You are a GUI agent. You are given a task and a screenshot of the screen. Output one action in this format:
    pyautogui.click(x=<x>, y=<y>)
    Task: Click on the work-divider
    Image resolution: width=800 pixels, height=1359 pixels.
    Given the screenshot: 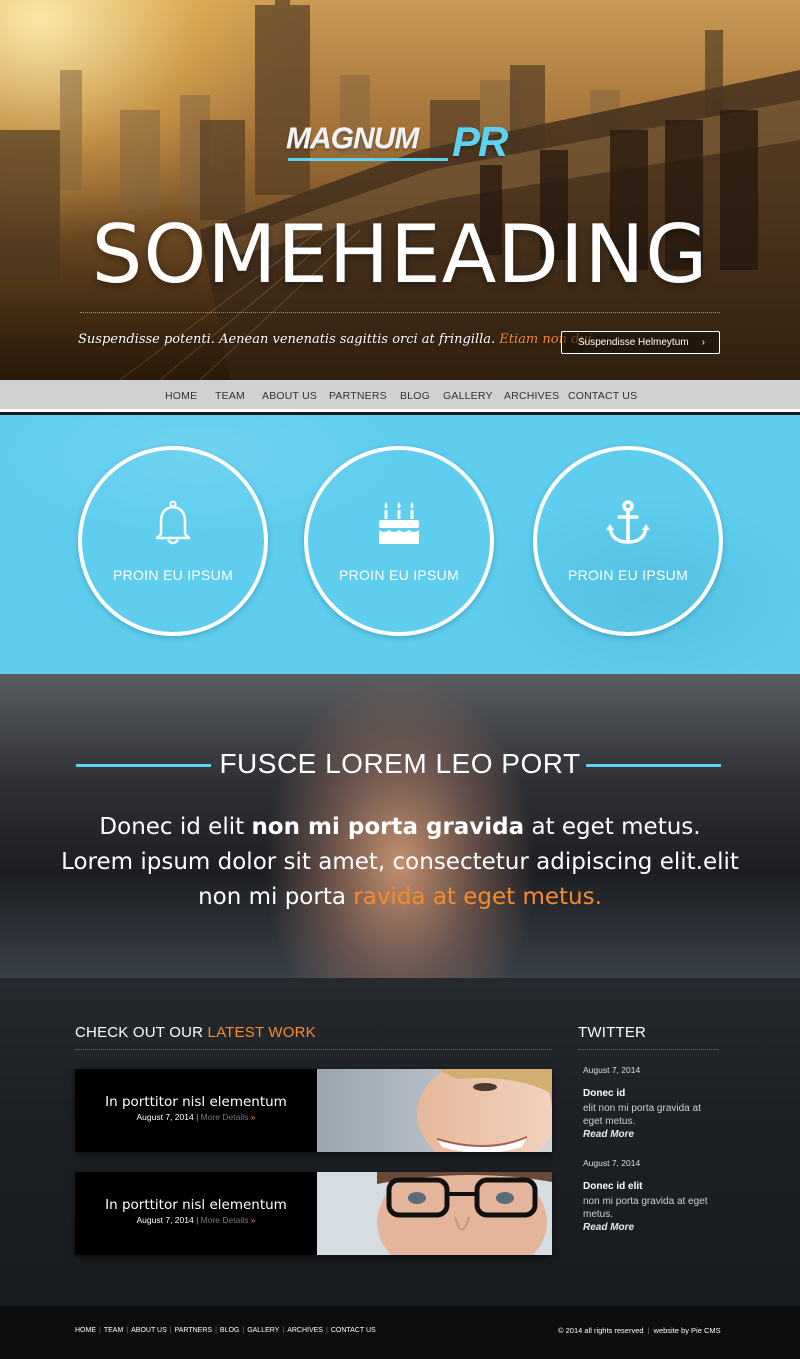 What is the action you would take?
    pyautogui.click(x=313, y=1049)
    